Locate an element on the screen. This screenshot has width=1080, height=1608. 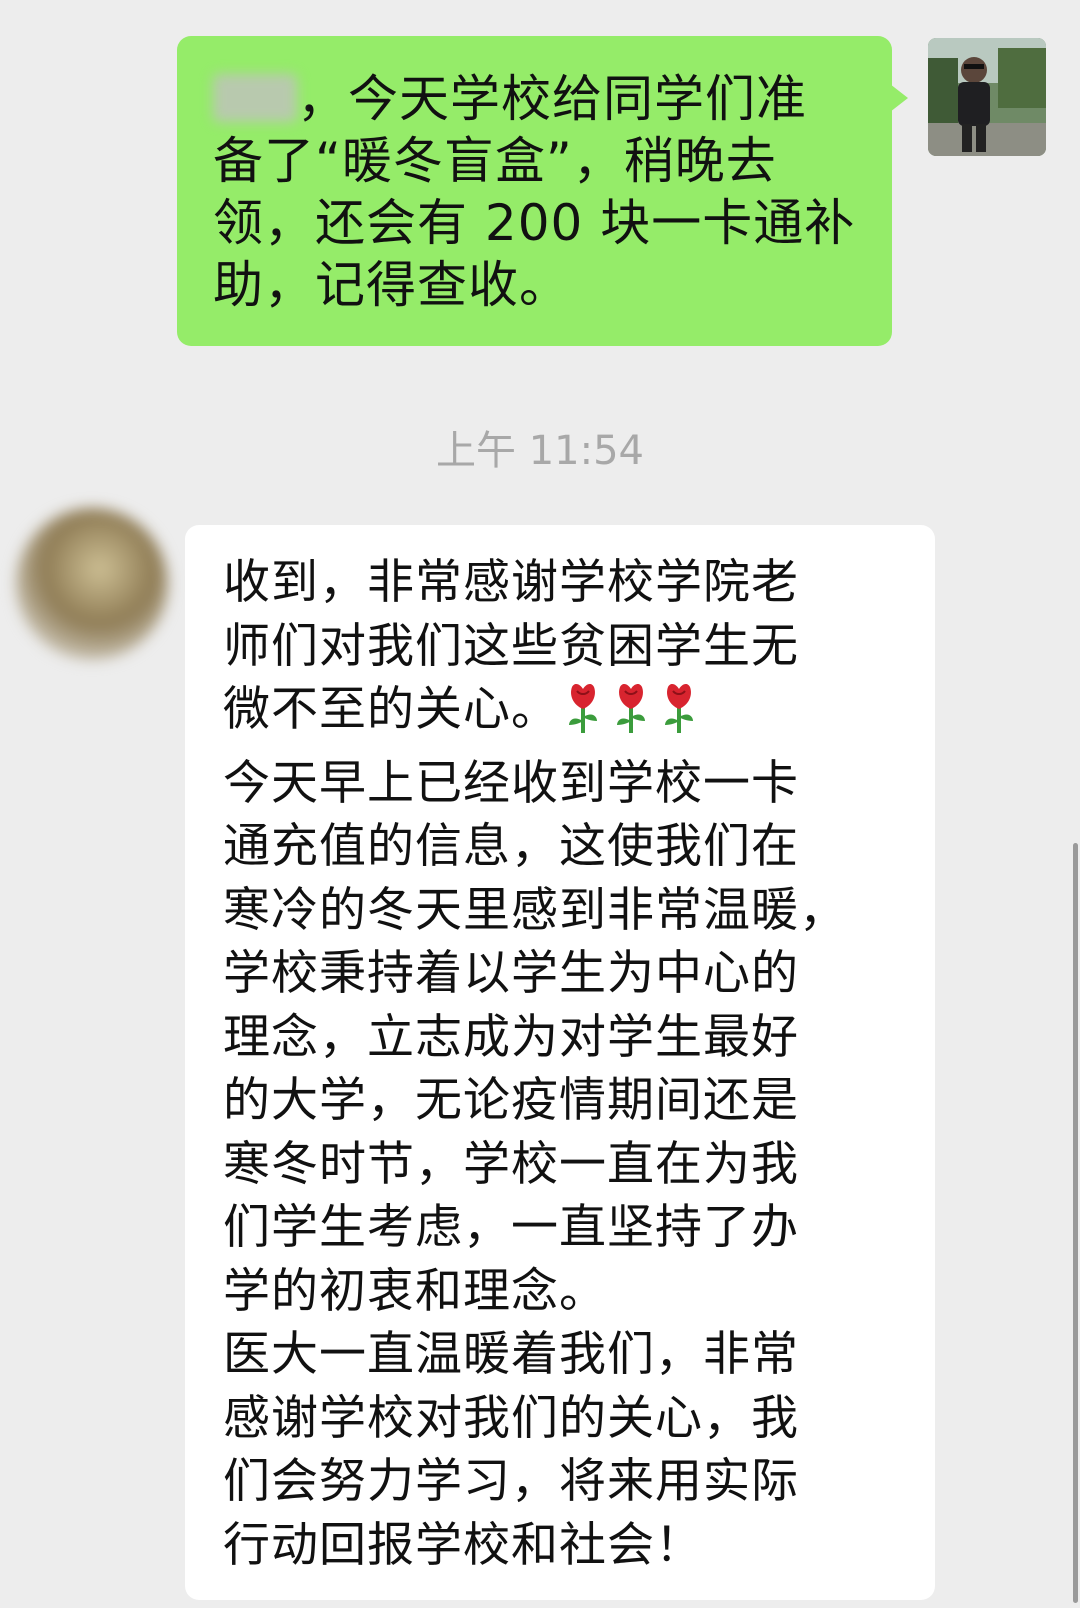
sender-avatar-photo is located at coordinates (987, 97).